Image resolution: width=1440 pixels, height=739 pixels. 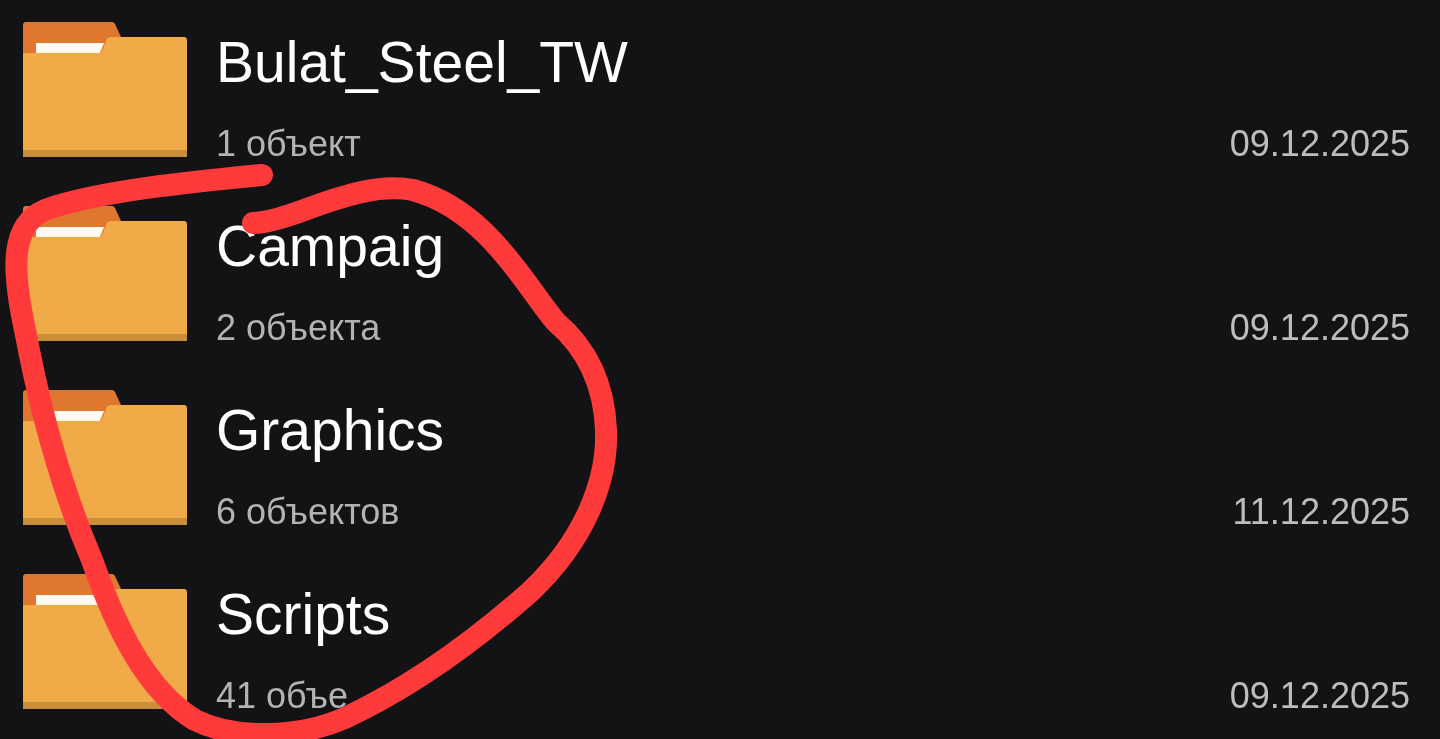 What do you see at coordinates (282, 696) in the screenshot?
I see `item-count: 41 объе` at bounding box center [282, 696].